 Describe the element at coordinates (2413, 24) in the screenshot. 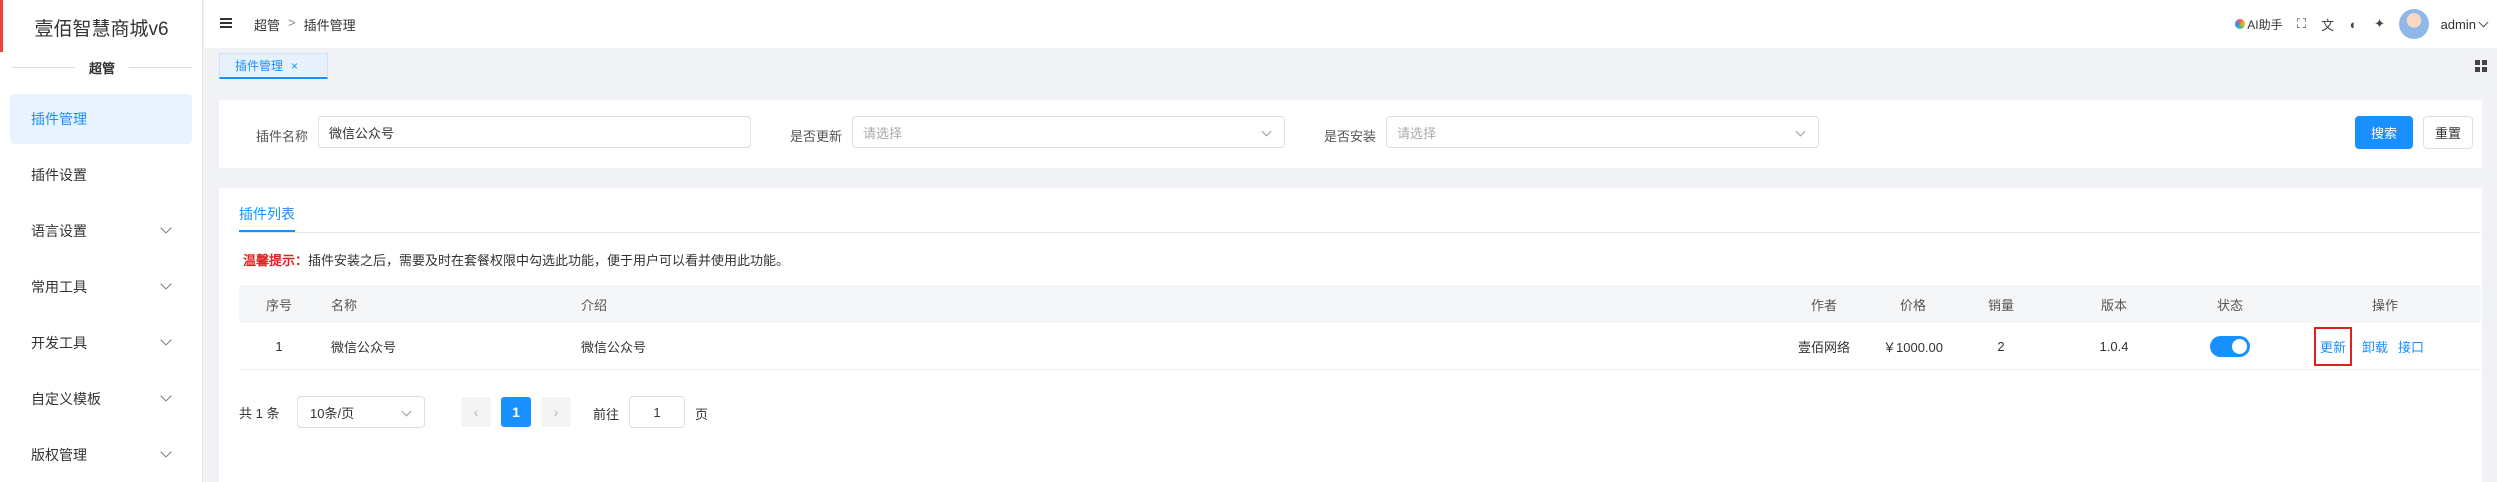

I see `avatar` at that location.